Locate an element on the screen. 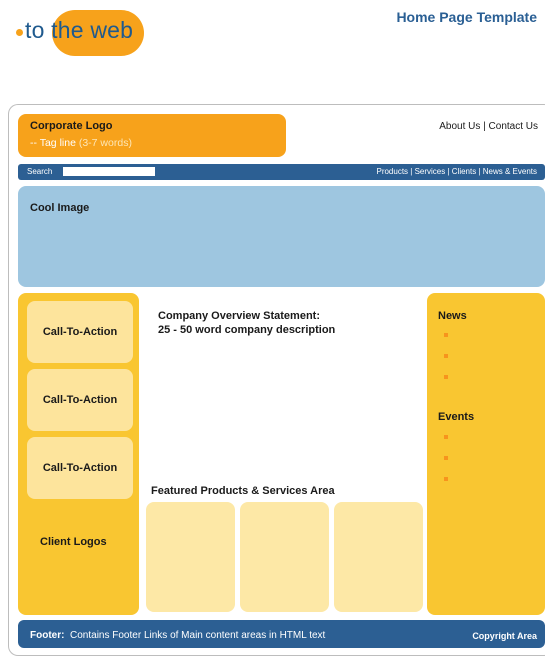 This screenshot has height=657, width=545. call-to-action-button-2: Call-To-Action is located at coordinates (80, 400).